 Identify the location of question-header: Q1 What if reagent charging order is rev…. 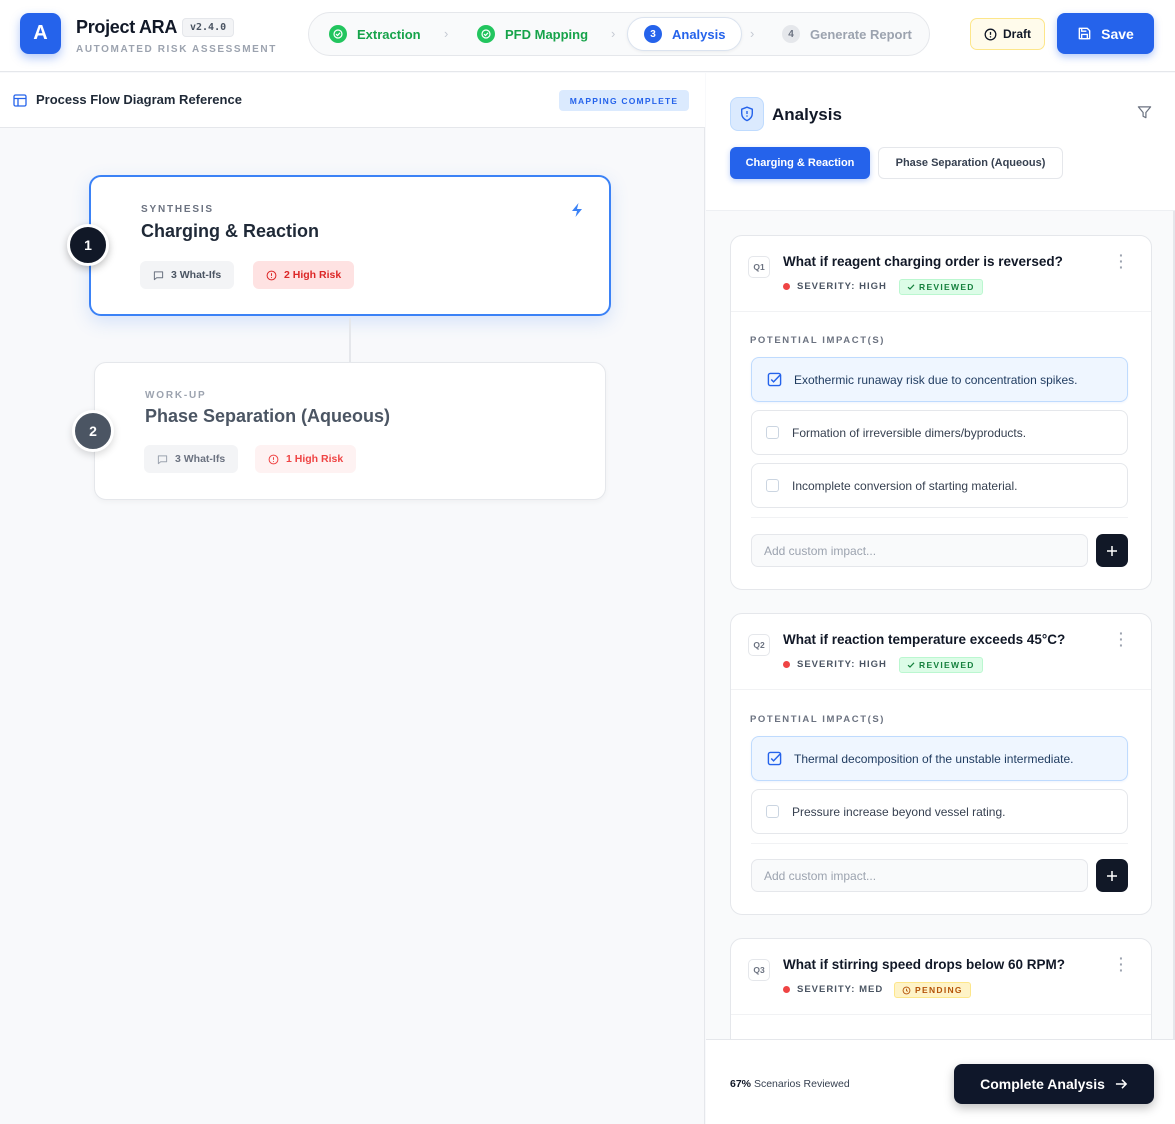
(941, 274).